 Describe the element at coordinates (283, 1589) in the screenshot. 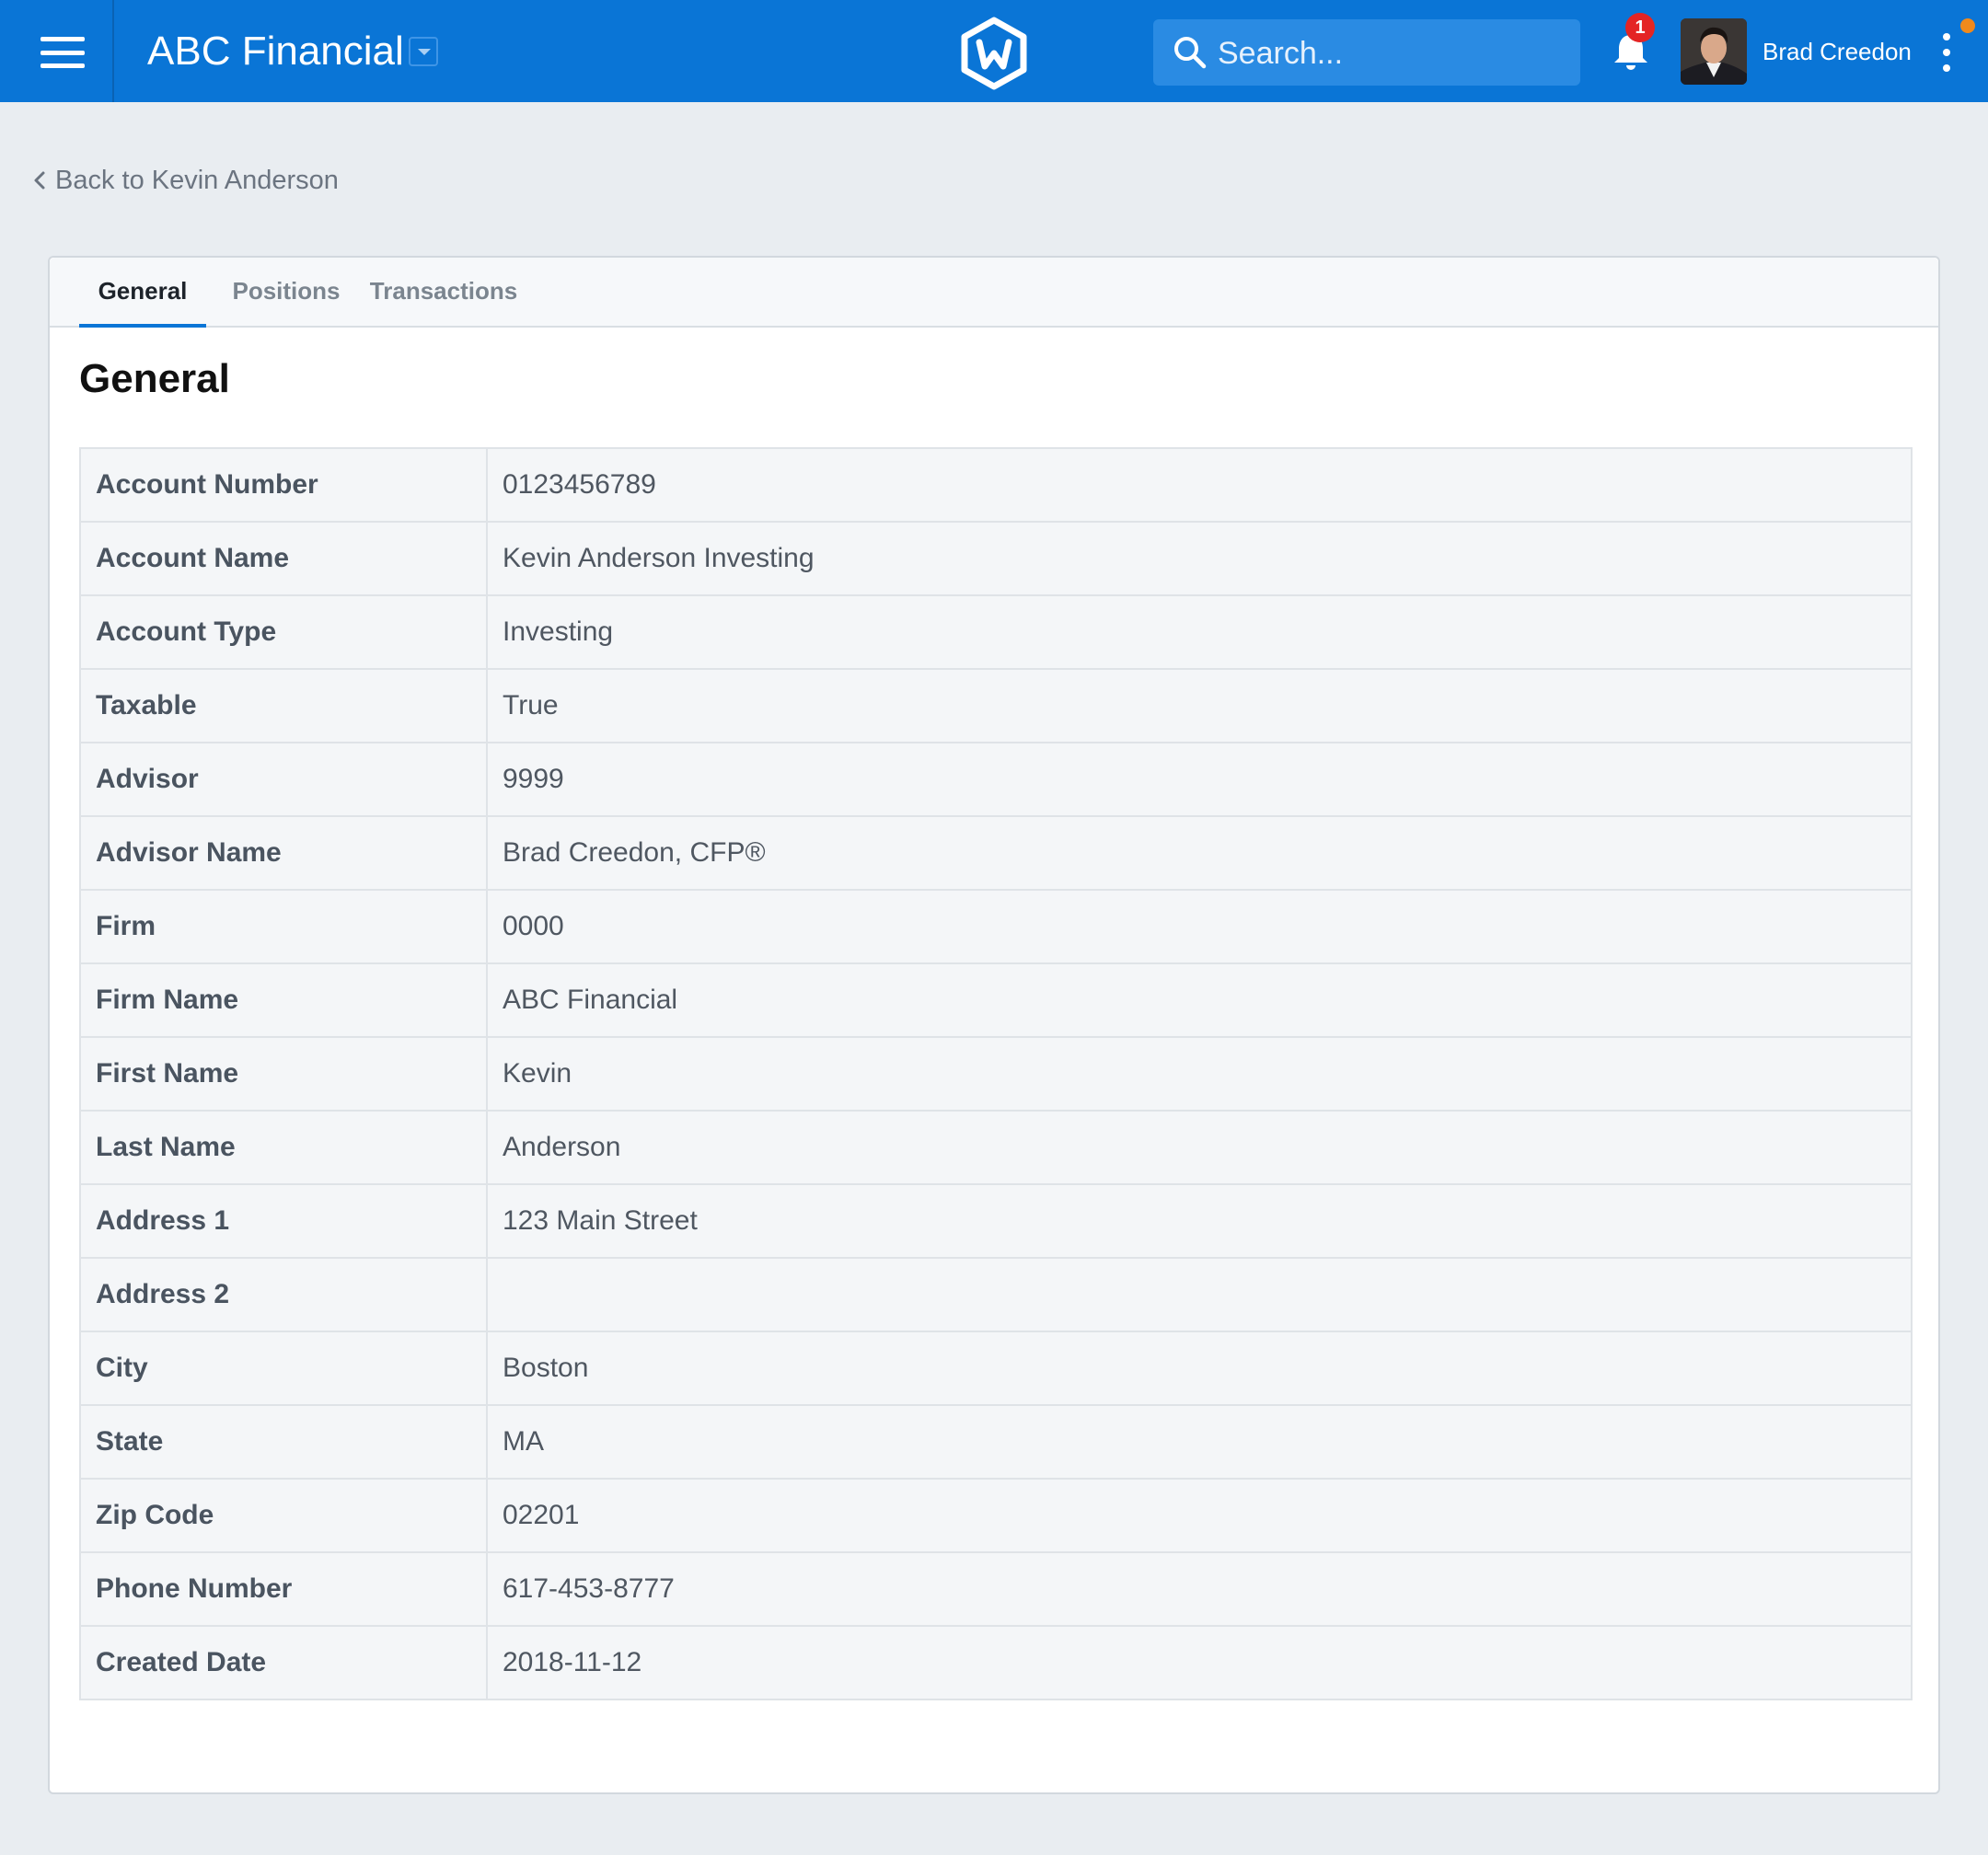

I see `row-label: Phone Number` at that location.